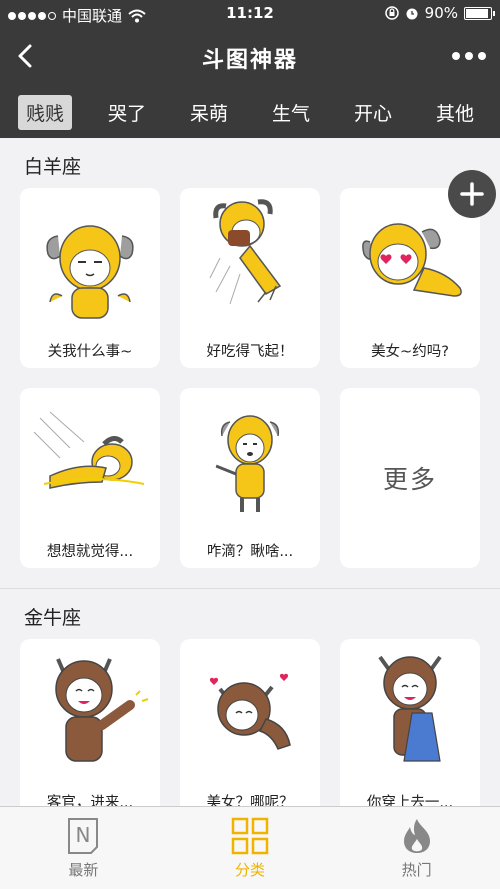 Image resolution: width=500 pixels, height=889 pixels. I want to click on tab-daimeng: 呆萌, so click(209, 112).